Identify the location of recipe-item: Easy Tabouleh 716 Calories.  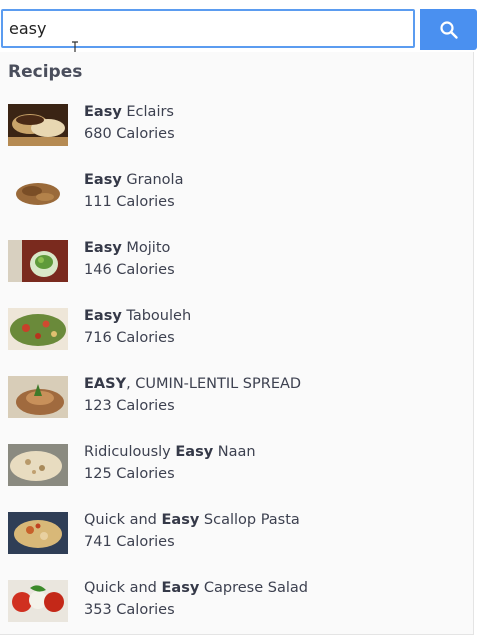
(236, 335).